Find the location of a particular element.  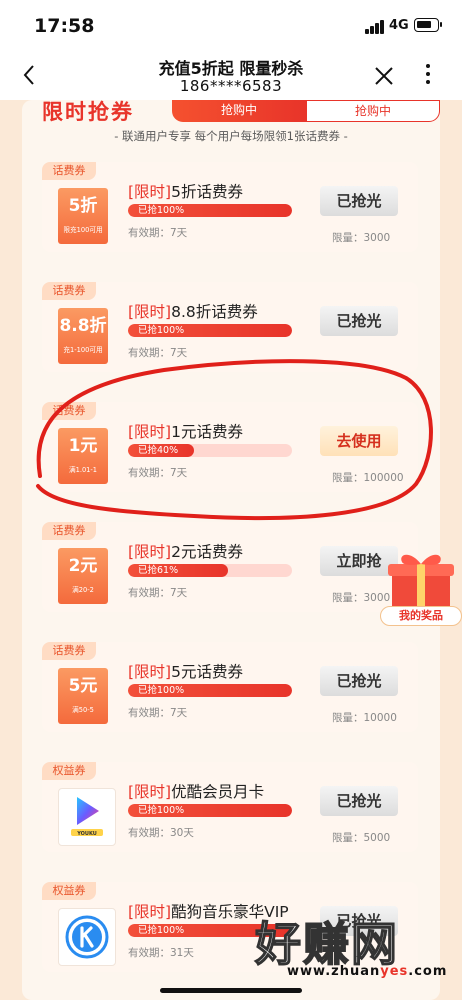

more-icon is located at coordinates (428, 77).